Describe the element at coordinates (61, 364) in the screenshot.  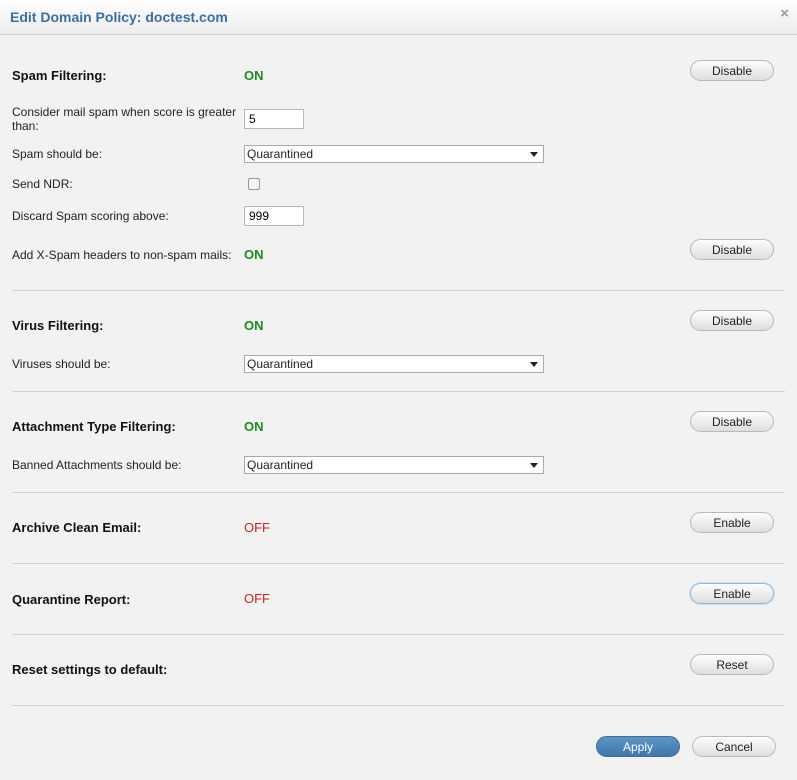
I see `virus-action-label: Viruses should be:` at that location.